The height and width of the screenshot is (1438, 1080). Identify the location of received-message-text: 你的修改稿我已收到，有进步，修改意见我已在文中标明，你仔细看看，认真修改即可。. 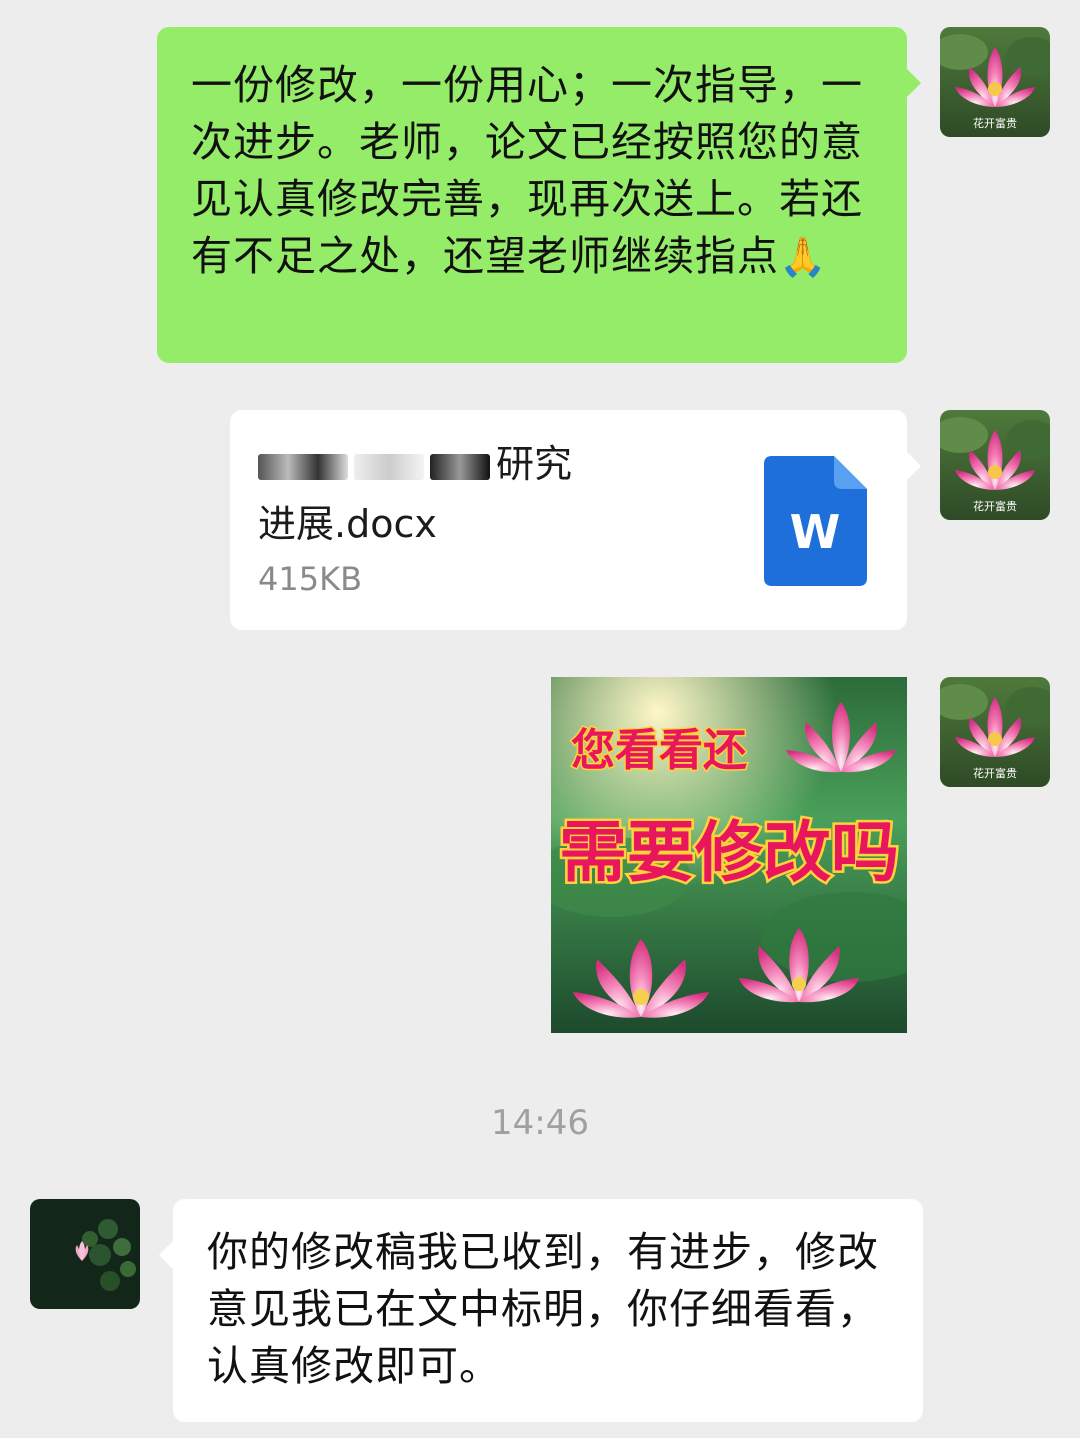
(543, 1309).